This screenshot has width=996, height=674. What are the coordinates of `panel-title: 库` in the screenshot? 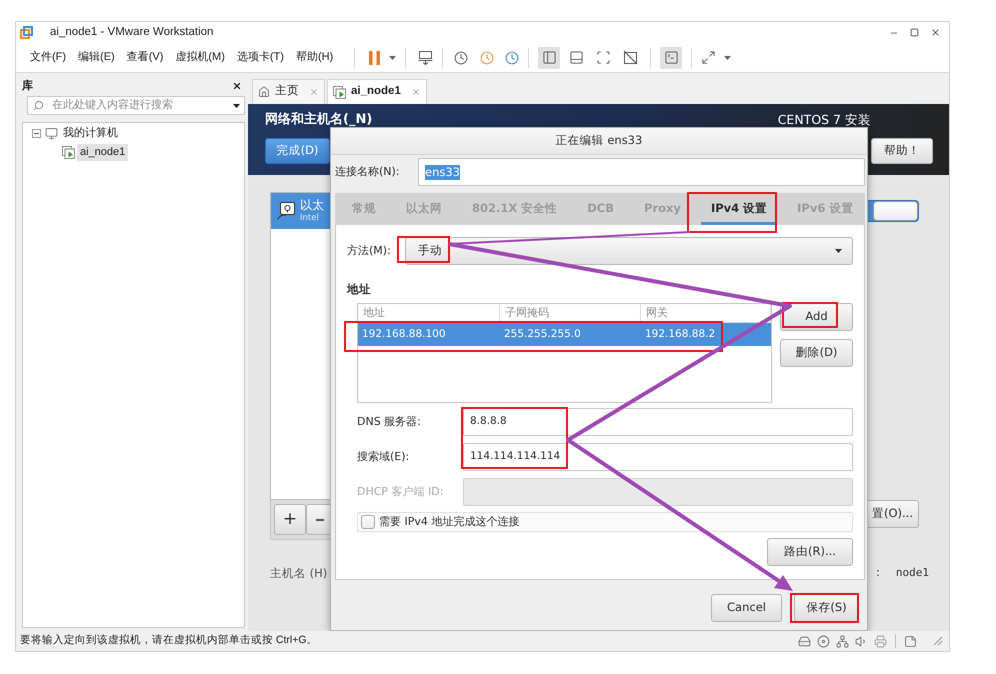 It's located at (27, 86).